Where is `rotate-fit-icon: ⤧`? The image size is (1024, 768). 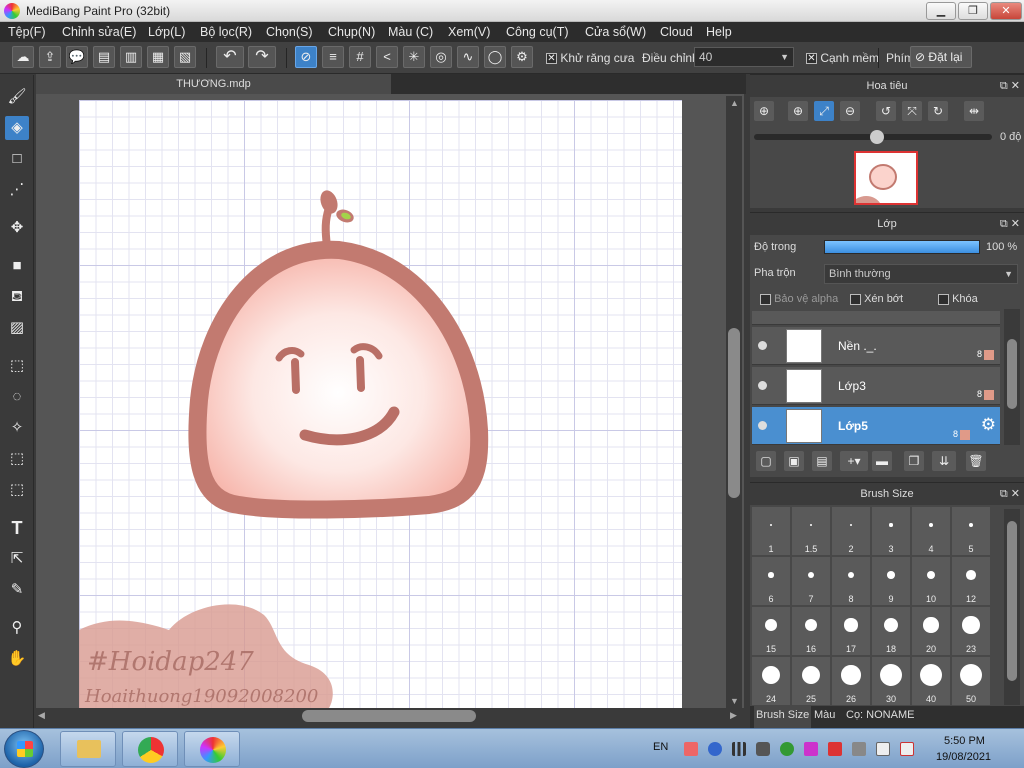 rotate-fit-icon: ⤧ is located at coordinates (912, 111).